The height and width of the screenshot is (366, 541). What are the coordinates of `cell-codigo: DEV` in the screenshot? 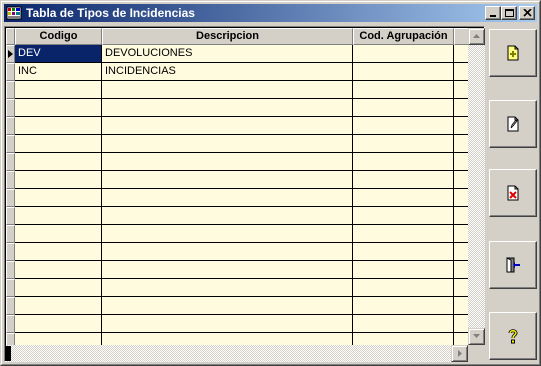 It's located at (58, 54).